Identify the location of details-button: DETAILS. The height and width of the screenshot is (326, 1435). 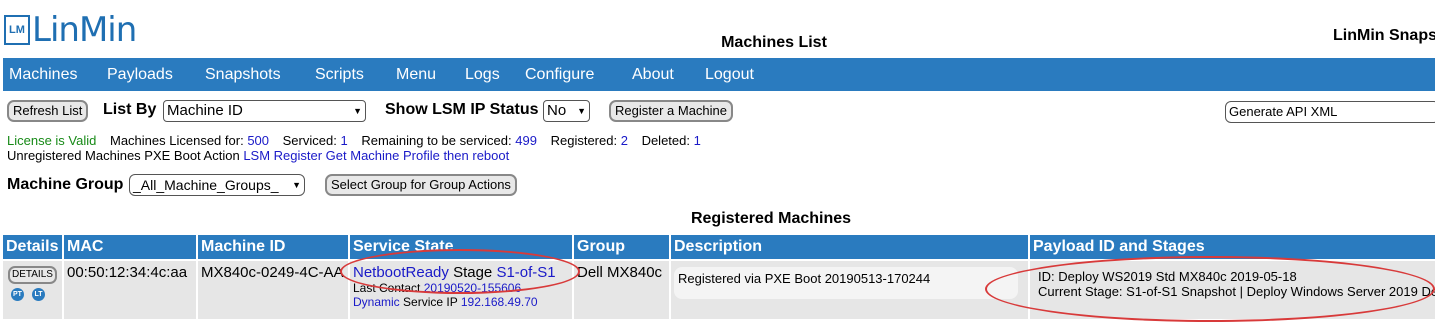
(32, 275).